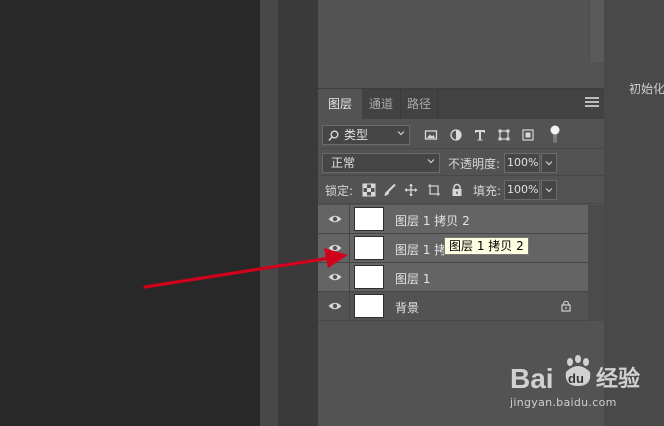  What do you see at coordinates (563, 402) in the screenshot?
I see `watermark-url: jingyan.baidu.com` at bounding box center [563, 402].